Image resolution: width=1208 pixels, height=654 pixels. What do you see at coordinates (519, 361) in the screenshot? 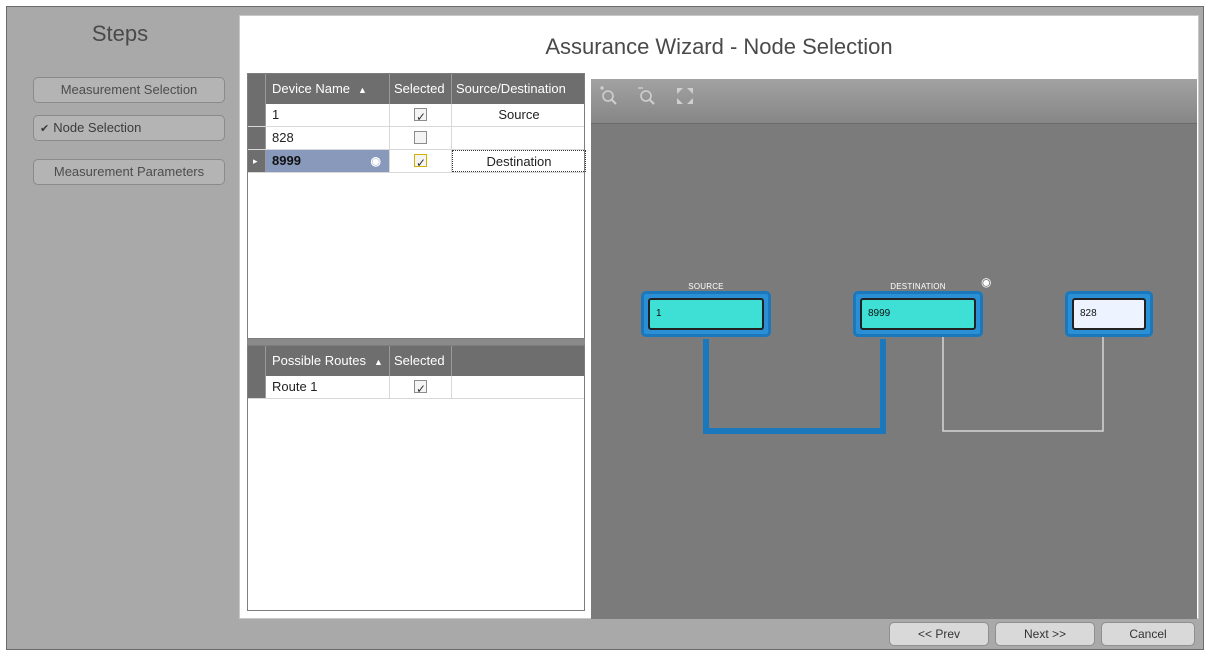
I see `column-header-empty` at bounding box center [519, 361].